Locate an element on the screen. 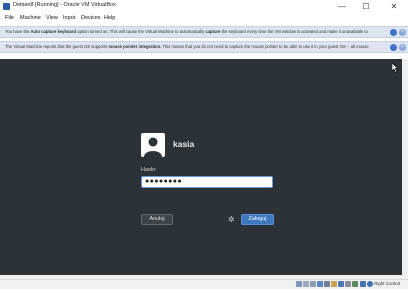  user-icon is located at coordinates (153, 147).